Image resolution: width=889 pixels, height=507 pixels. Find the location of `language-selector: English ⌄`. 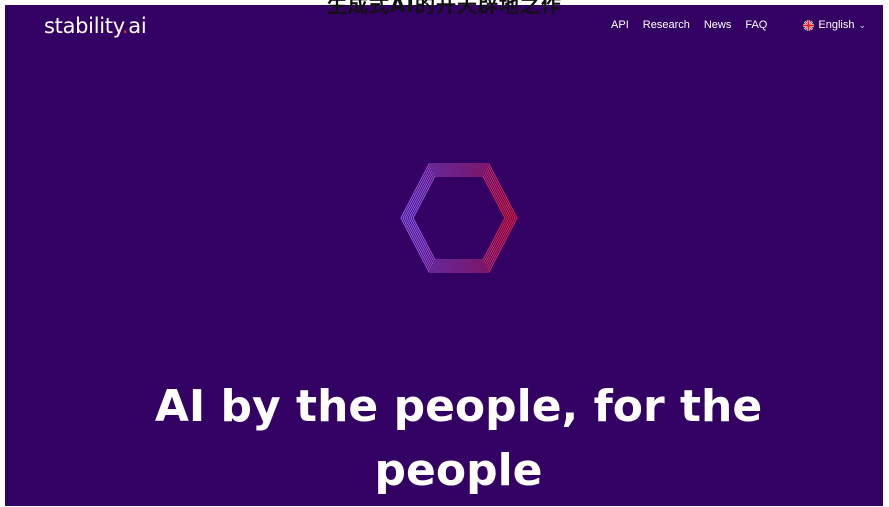

language-selector: English ⌄ is located at coordinates (834, 25).